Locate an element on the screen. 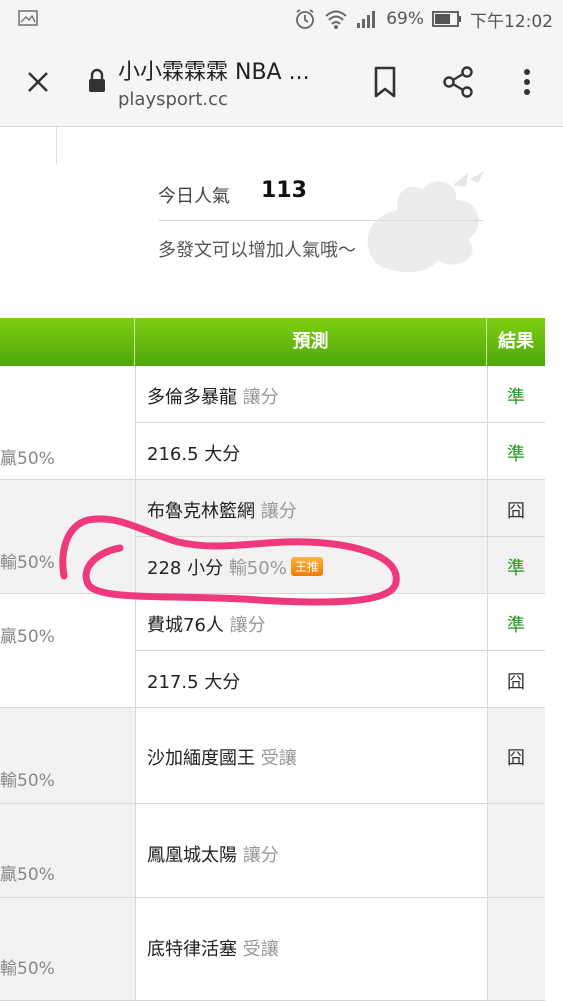 This screenshot has height=1001, width=563. prediction-text: 沙加緬度國王 受讓 is located at coordinates (222, 757).